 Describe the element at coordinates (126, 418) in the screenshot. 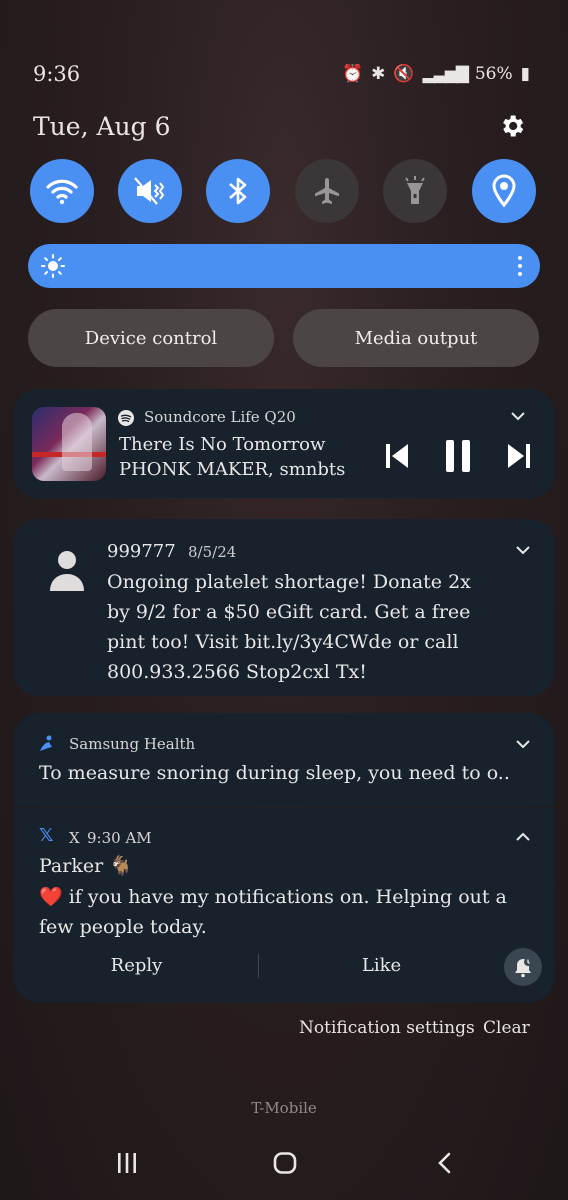

I see `spotify-icon` at that location.